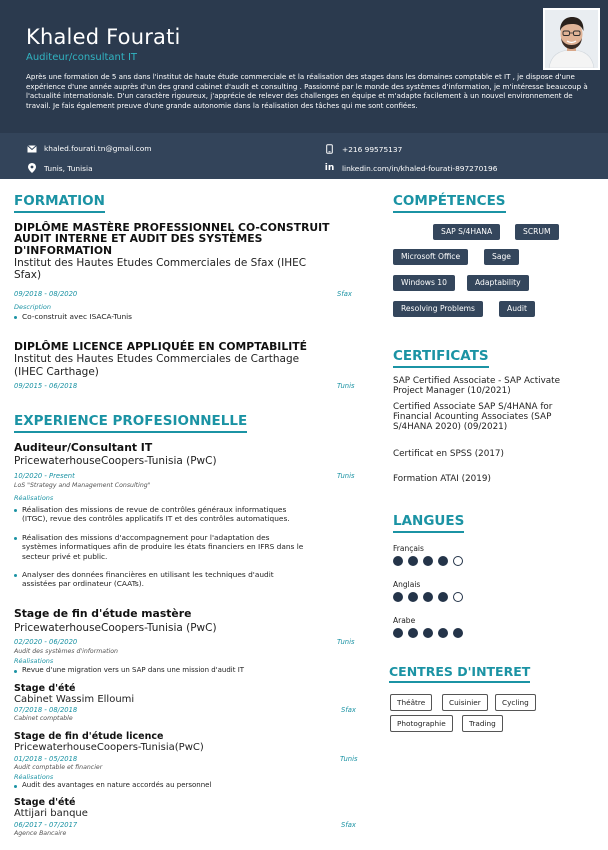 This screenshot has height=850, width=608. What do you see at coordinates (329, 149) in the screenshot?
I see `phone-icon` at bounding box center [329, 149].